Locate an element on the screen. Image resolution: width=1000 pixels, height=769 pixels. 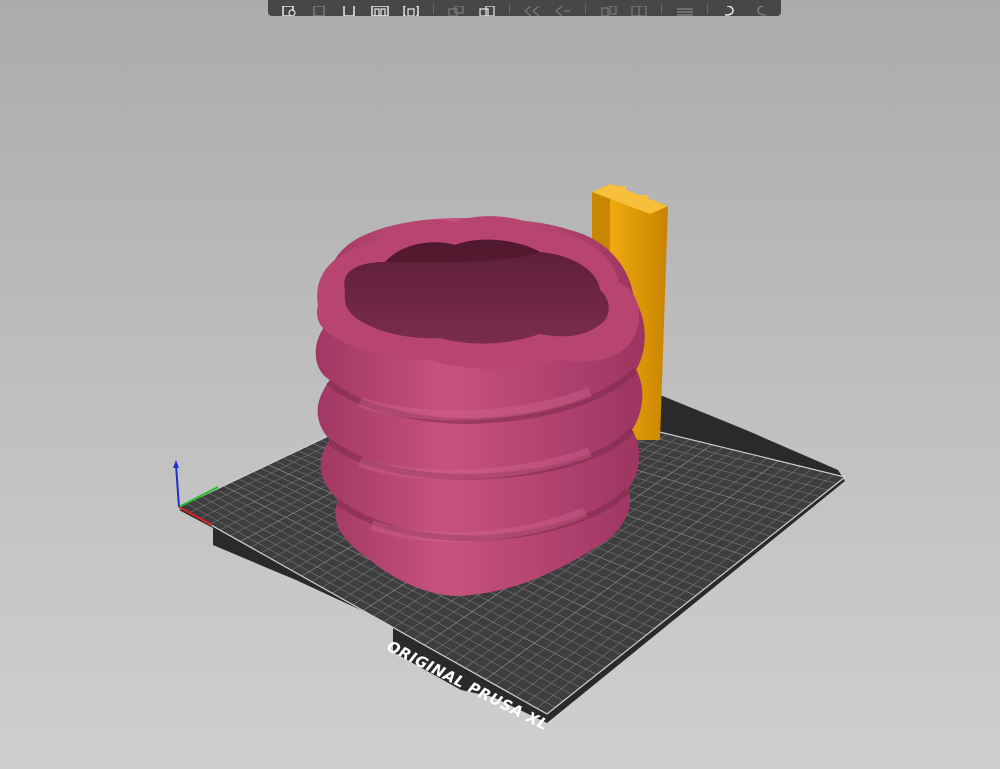
axis-z is located at coordinates (177, 486).